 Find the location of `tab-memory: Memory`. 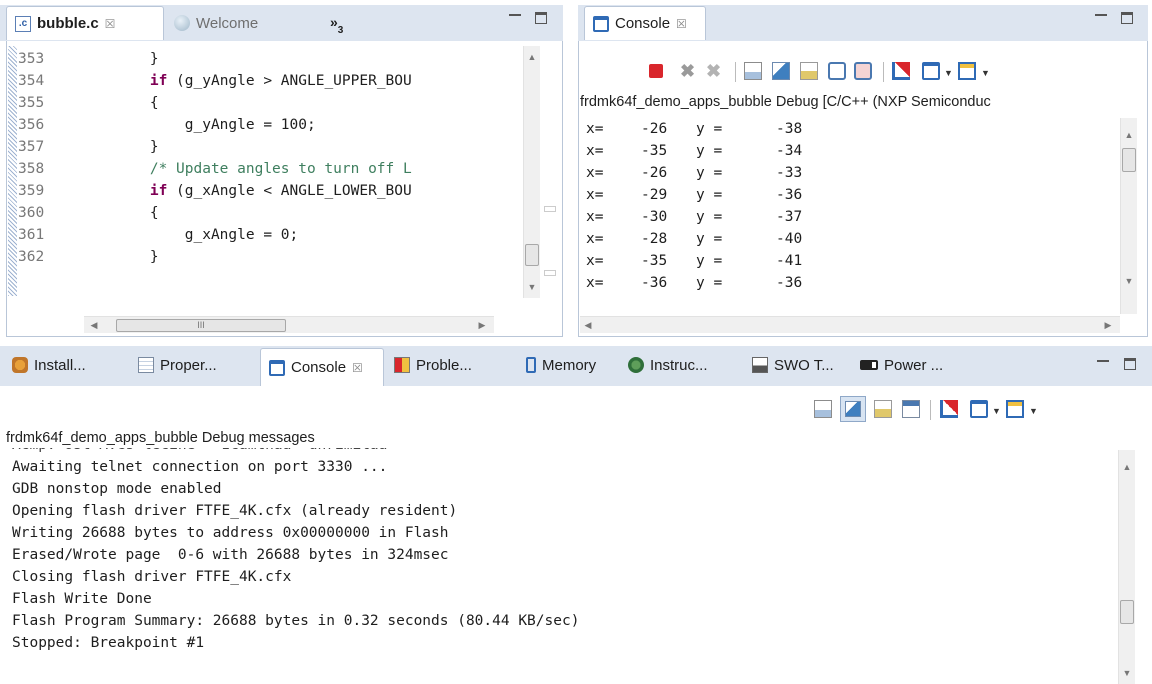

tab-memory: Memory is located at coordinates (567, 365).